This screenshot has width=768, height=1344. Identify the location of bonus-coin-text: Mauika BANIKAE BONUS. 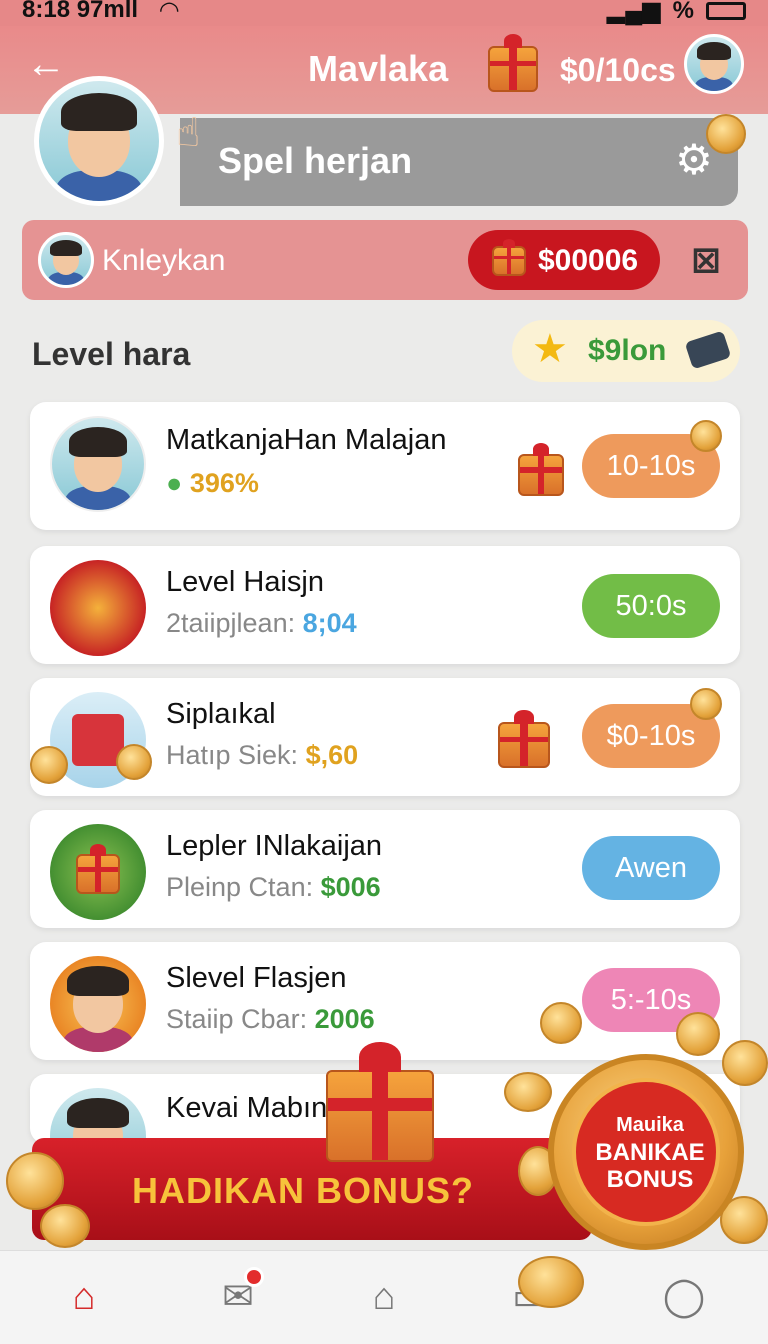
(650, 1152).